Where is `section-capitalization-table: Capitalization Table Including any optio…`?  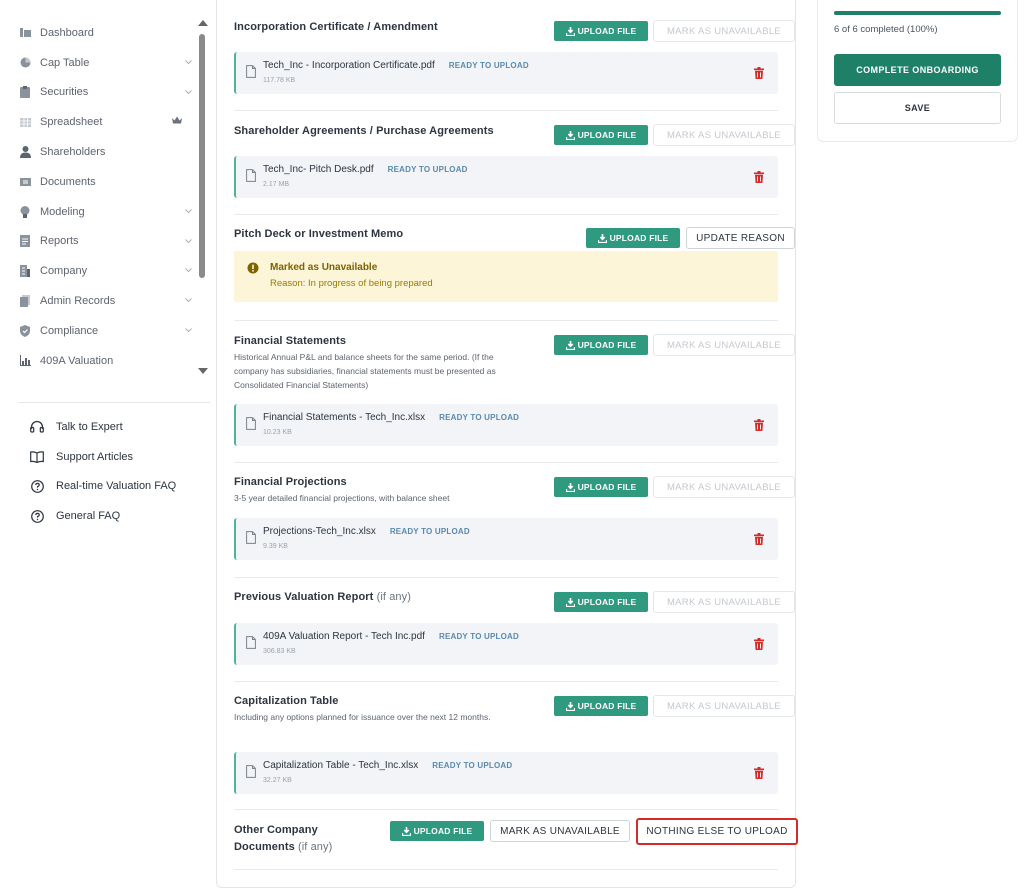 section-capitalization-table: Capitalization Table Including any optio… is located at coordinates (514, 746).